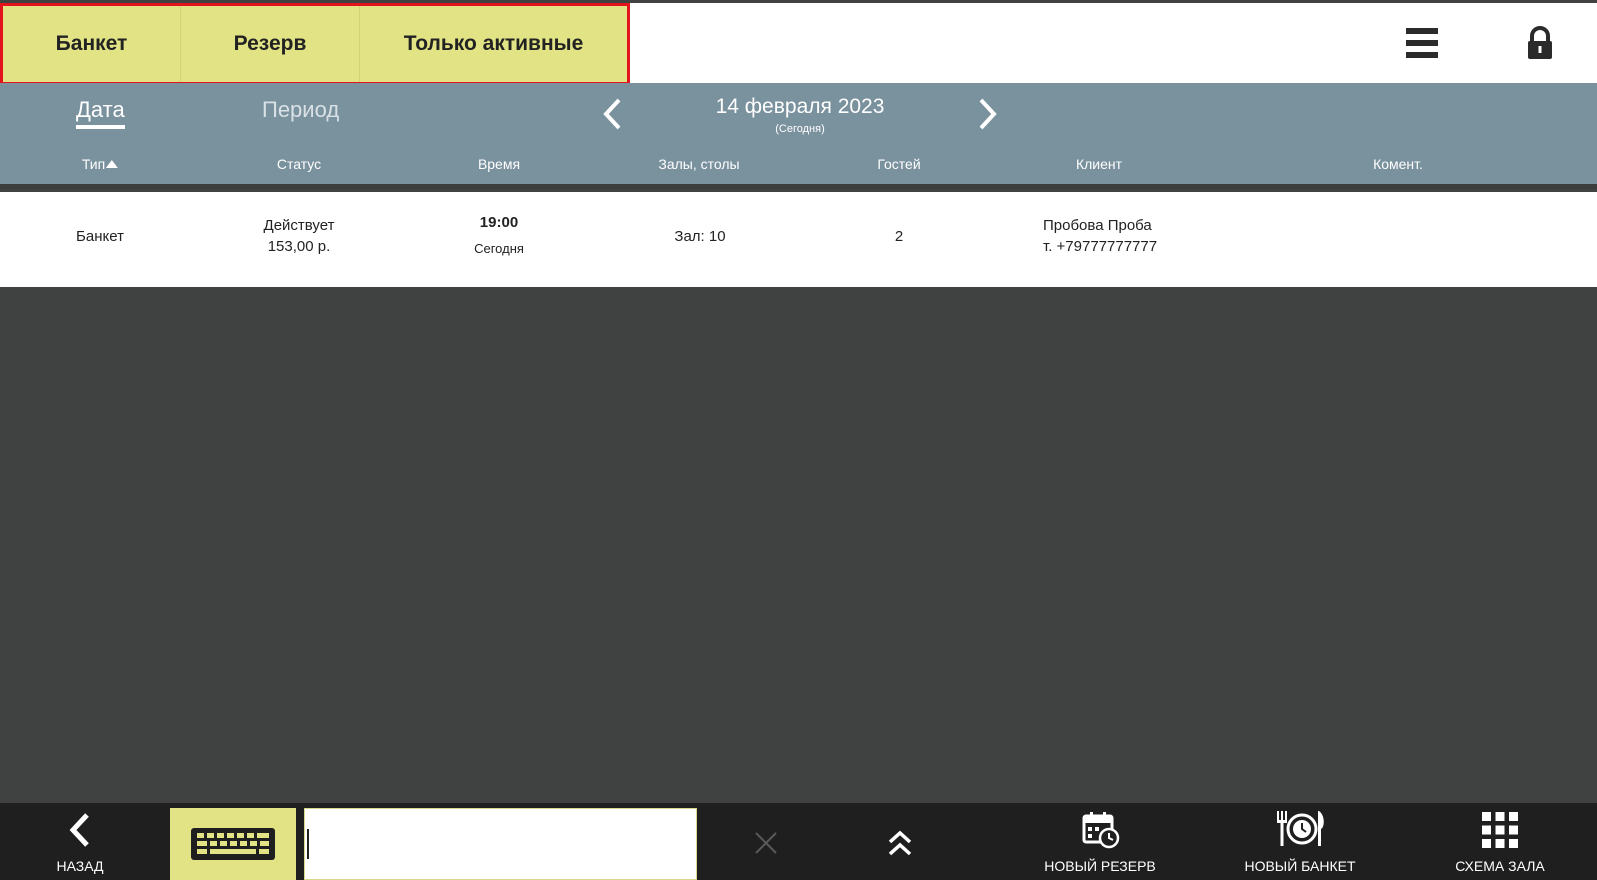 The width and height of the screenshot is (1597, 880). What do you see at coordinates (1100, 246) in the screenshot?
I see `row-client-phone: т. +79777777777` at bounding box center [1100, 246].